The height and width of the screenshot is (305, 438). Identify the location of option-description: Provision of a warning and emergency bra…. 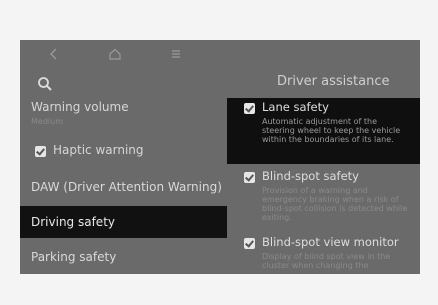
(335, 204).